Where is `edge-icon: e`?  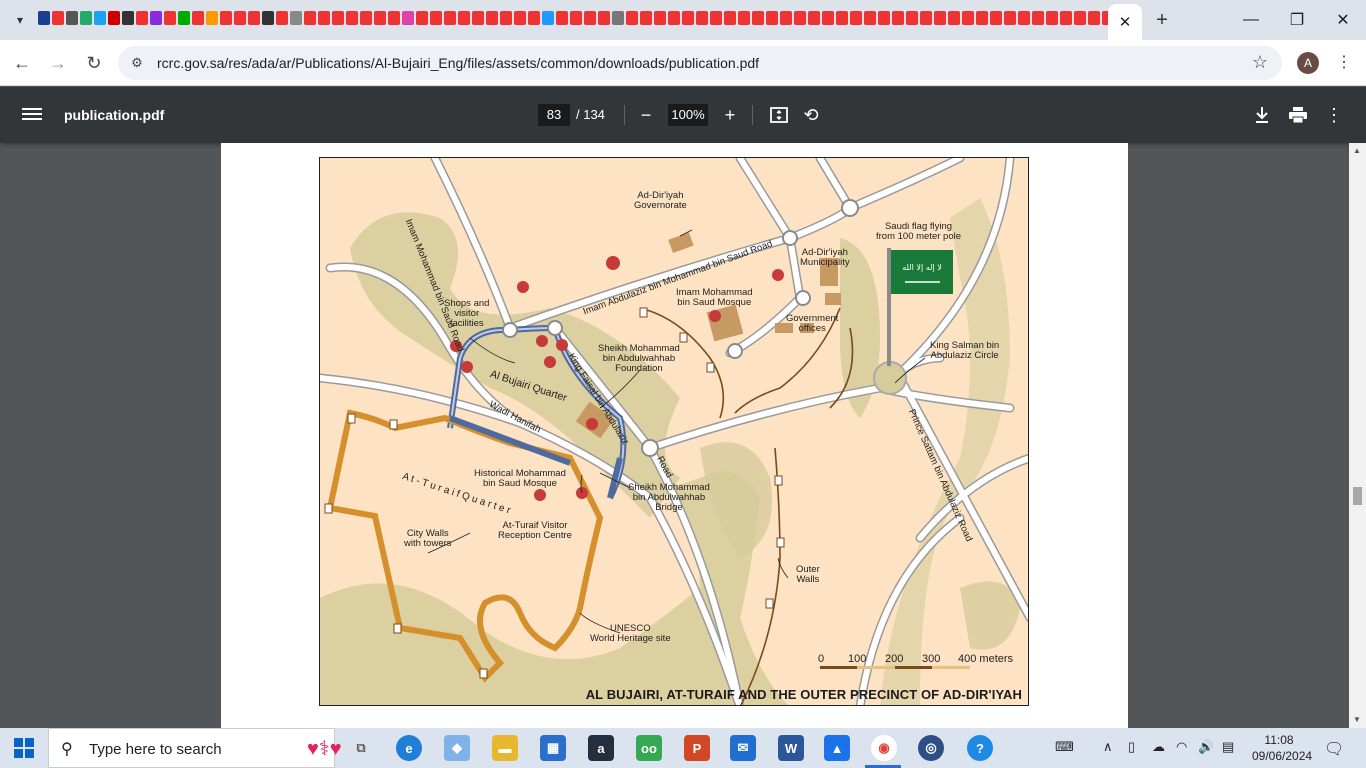 edge-icon: e is located at coordinates (409, 748).